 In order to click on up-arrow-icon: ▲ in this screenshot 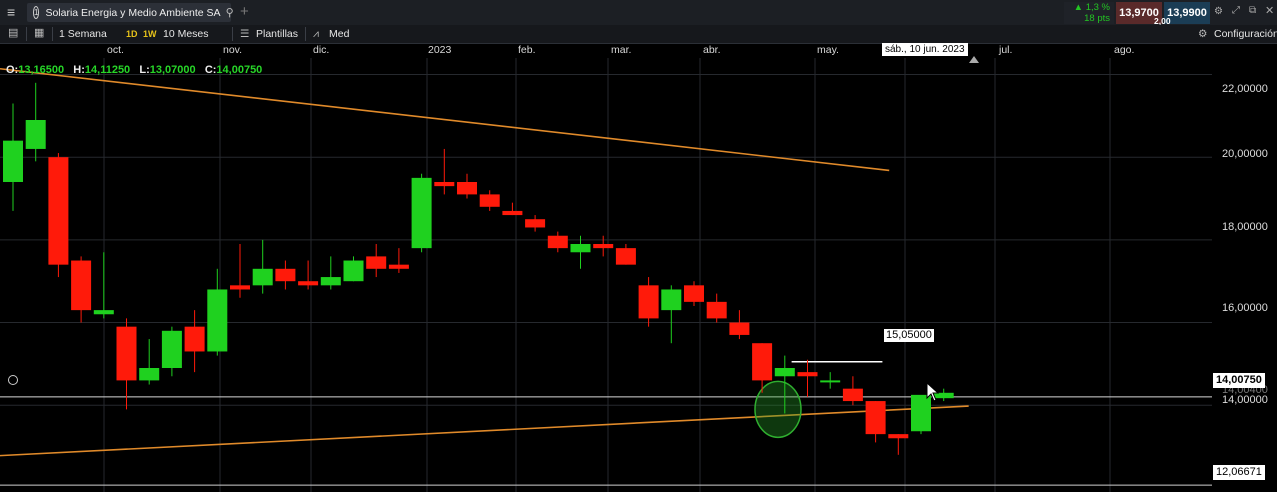, I will do `click(1078, 7)`.